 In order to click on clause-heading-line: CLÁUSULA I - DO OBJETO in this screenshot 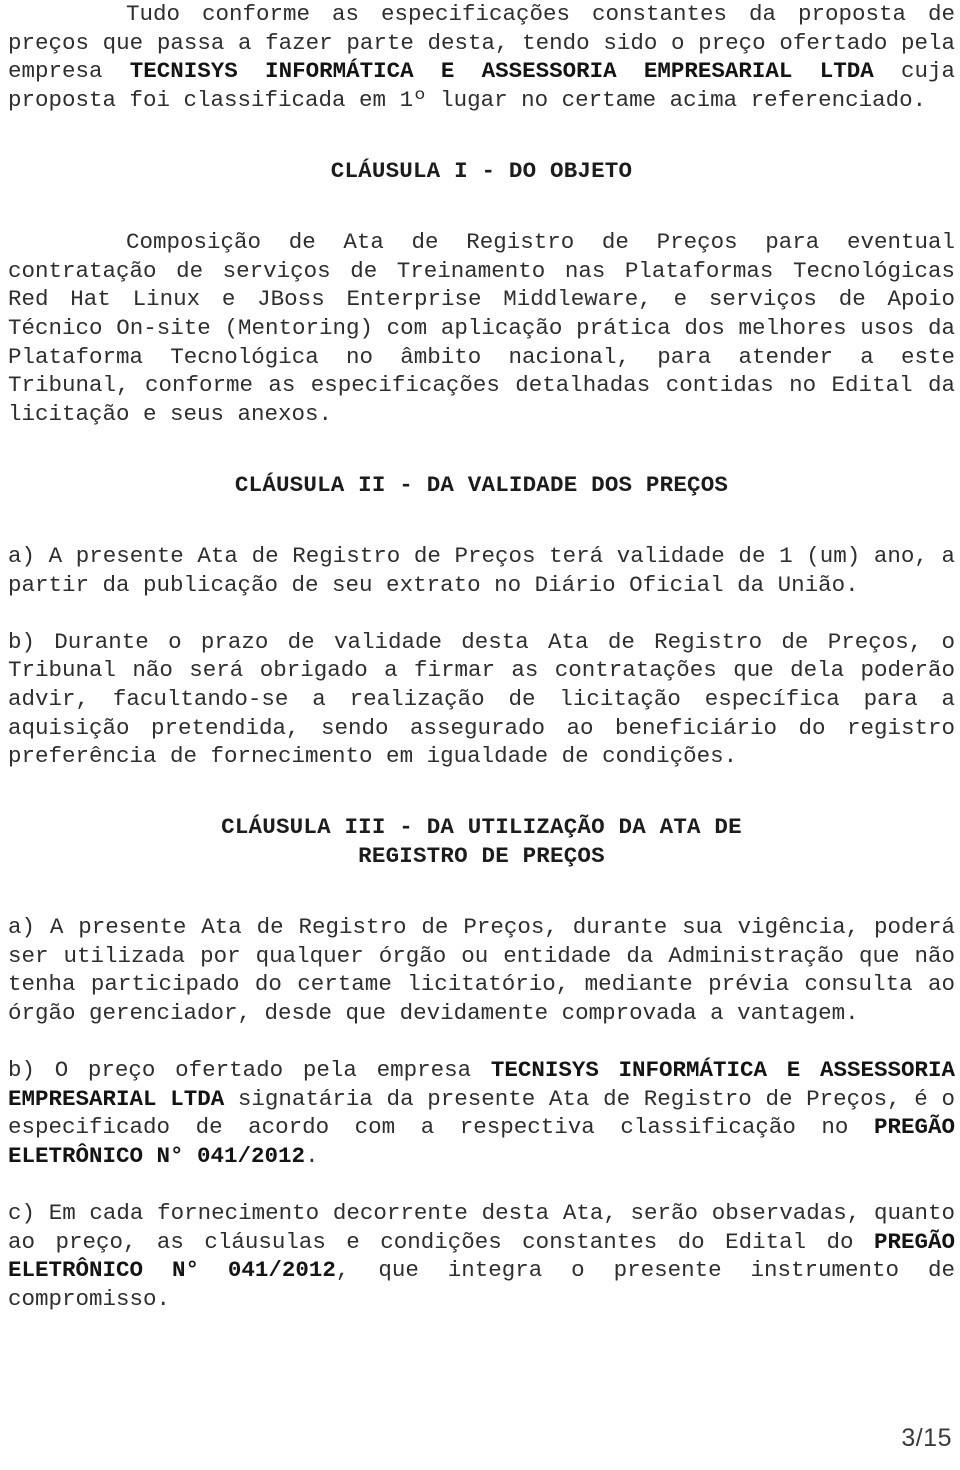, I will do `click(481, 170)`.